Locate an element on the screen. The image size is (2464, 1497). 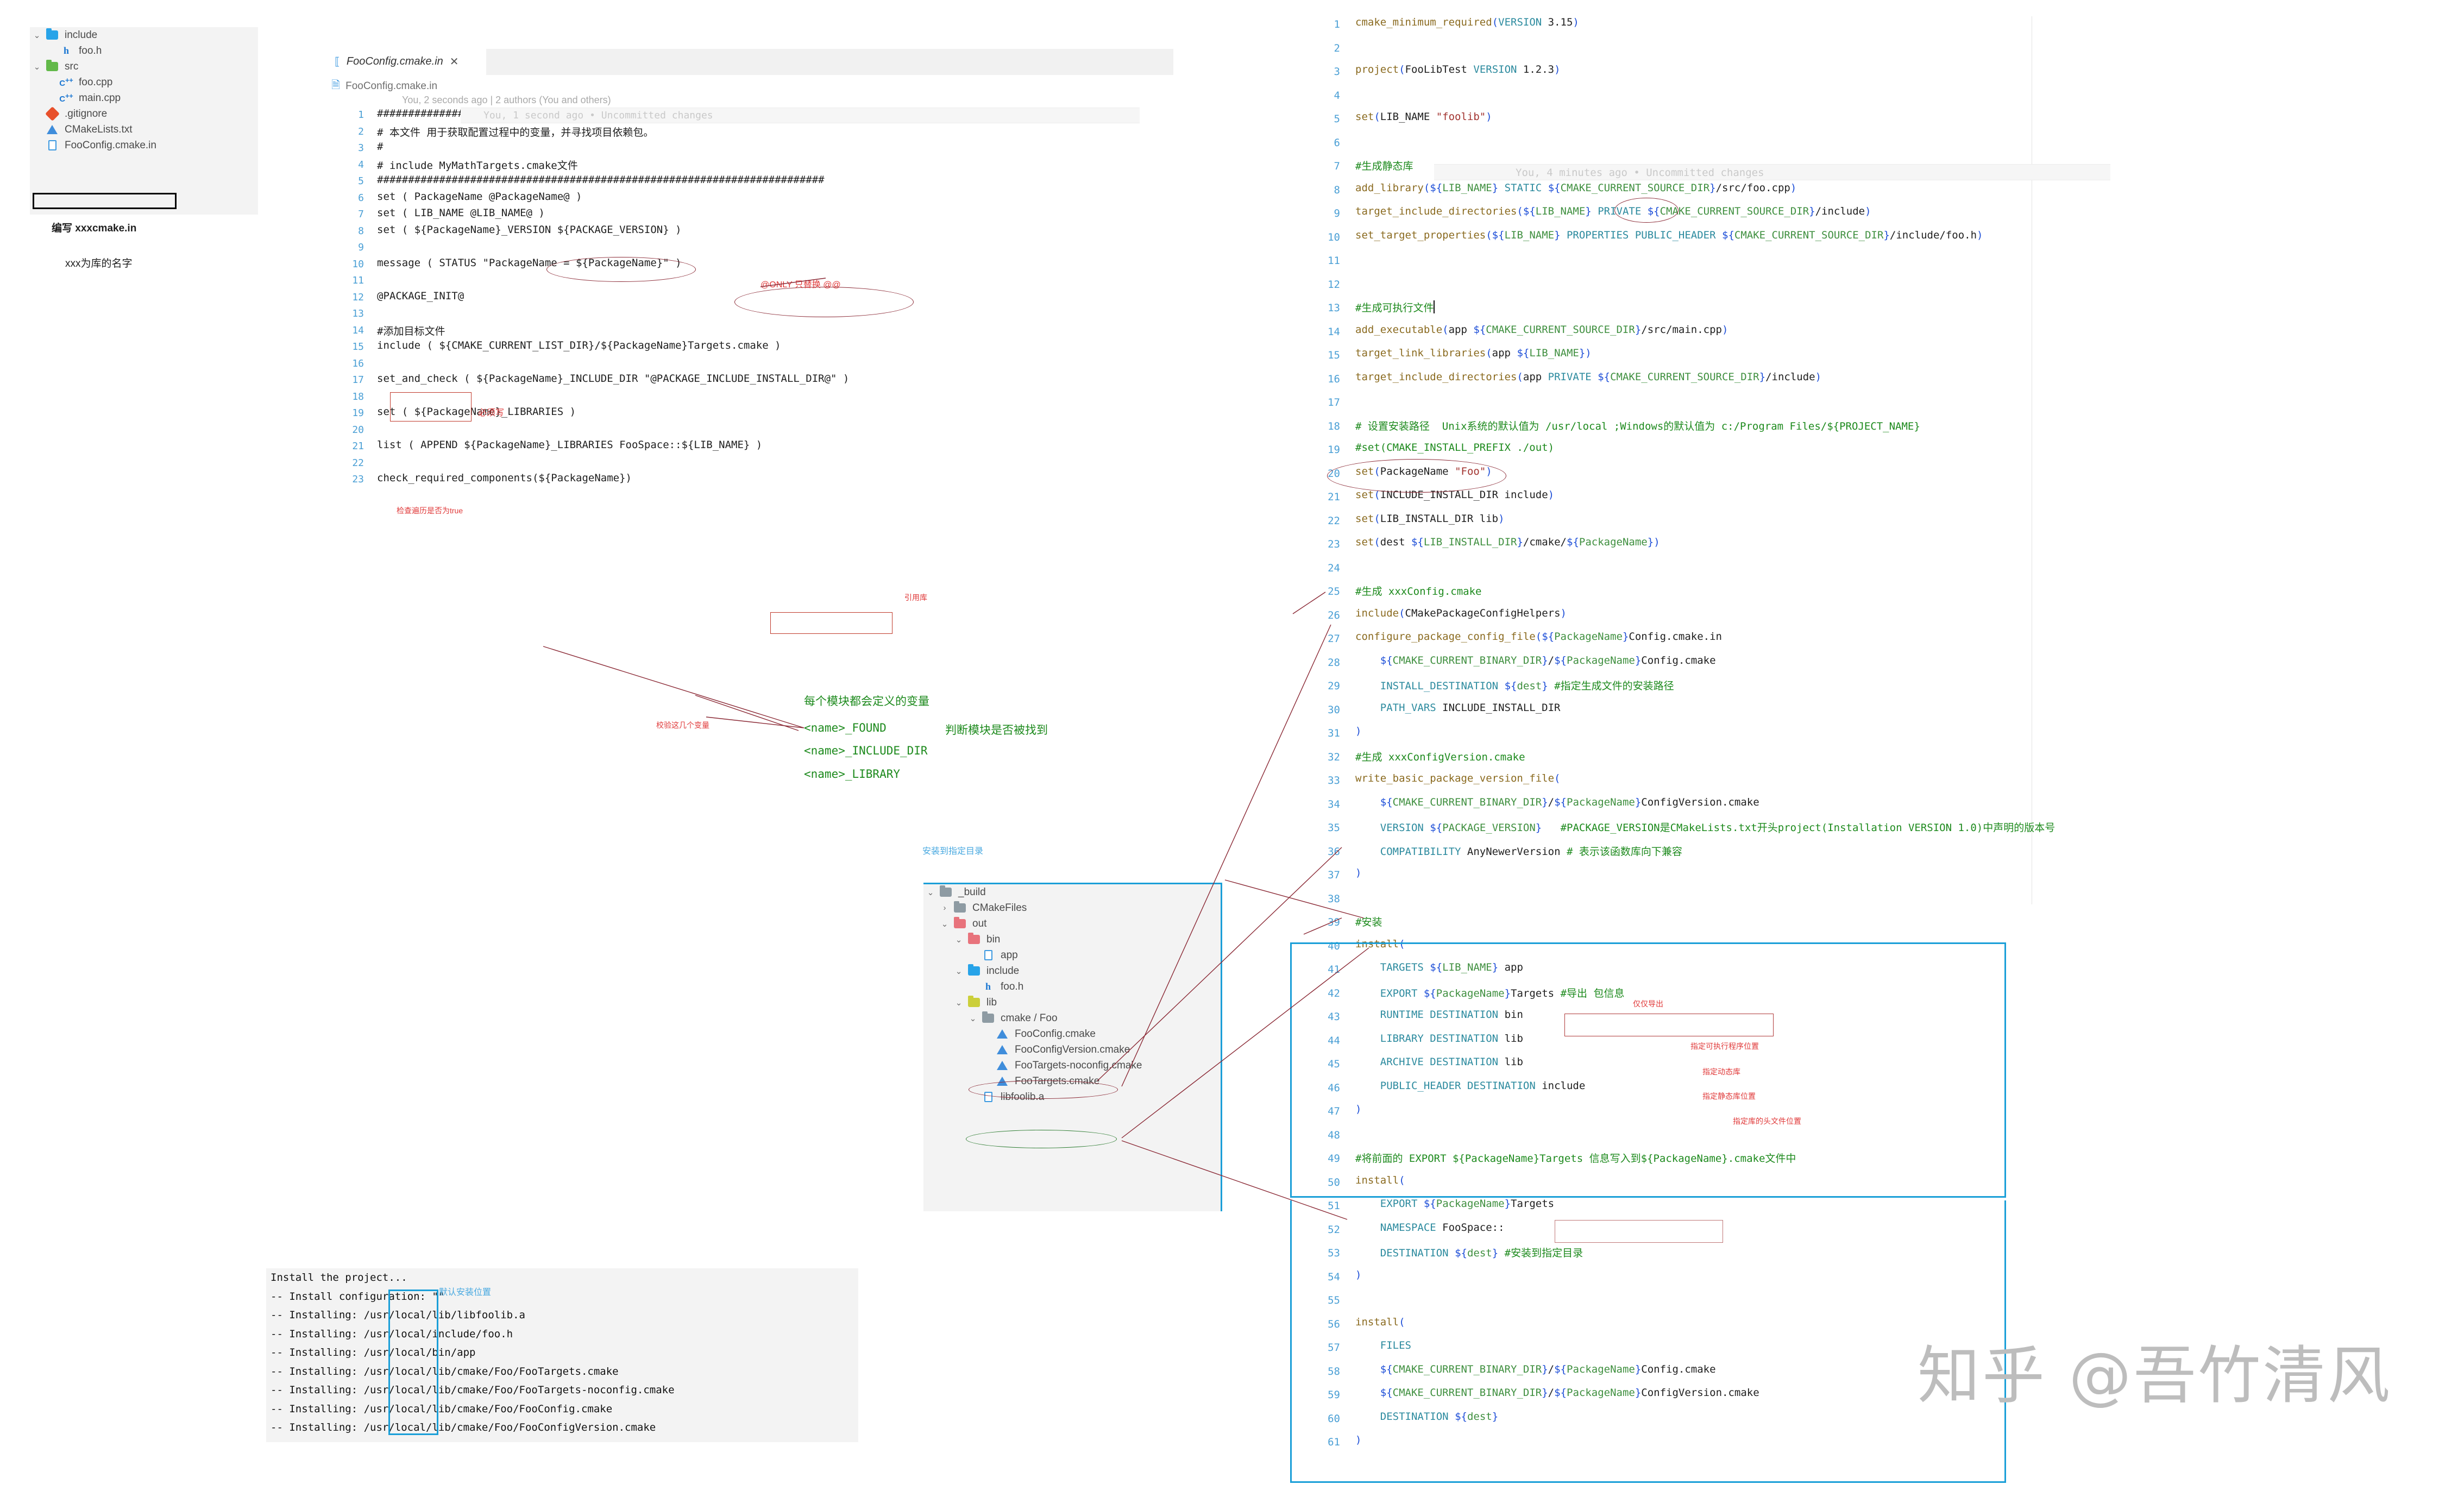
explorer-item-include: ⌄ include is located at coordinates (144, 35).